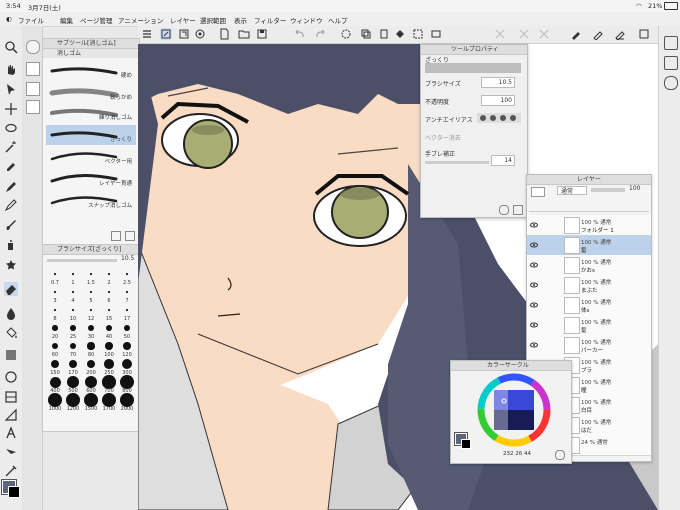 This screenshot has width=680, height=510. Describe the element at coordinates (213, 20) in the screenshot. I see `menu-selection: 選択範囲` at that location.